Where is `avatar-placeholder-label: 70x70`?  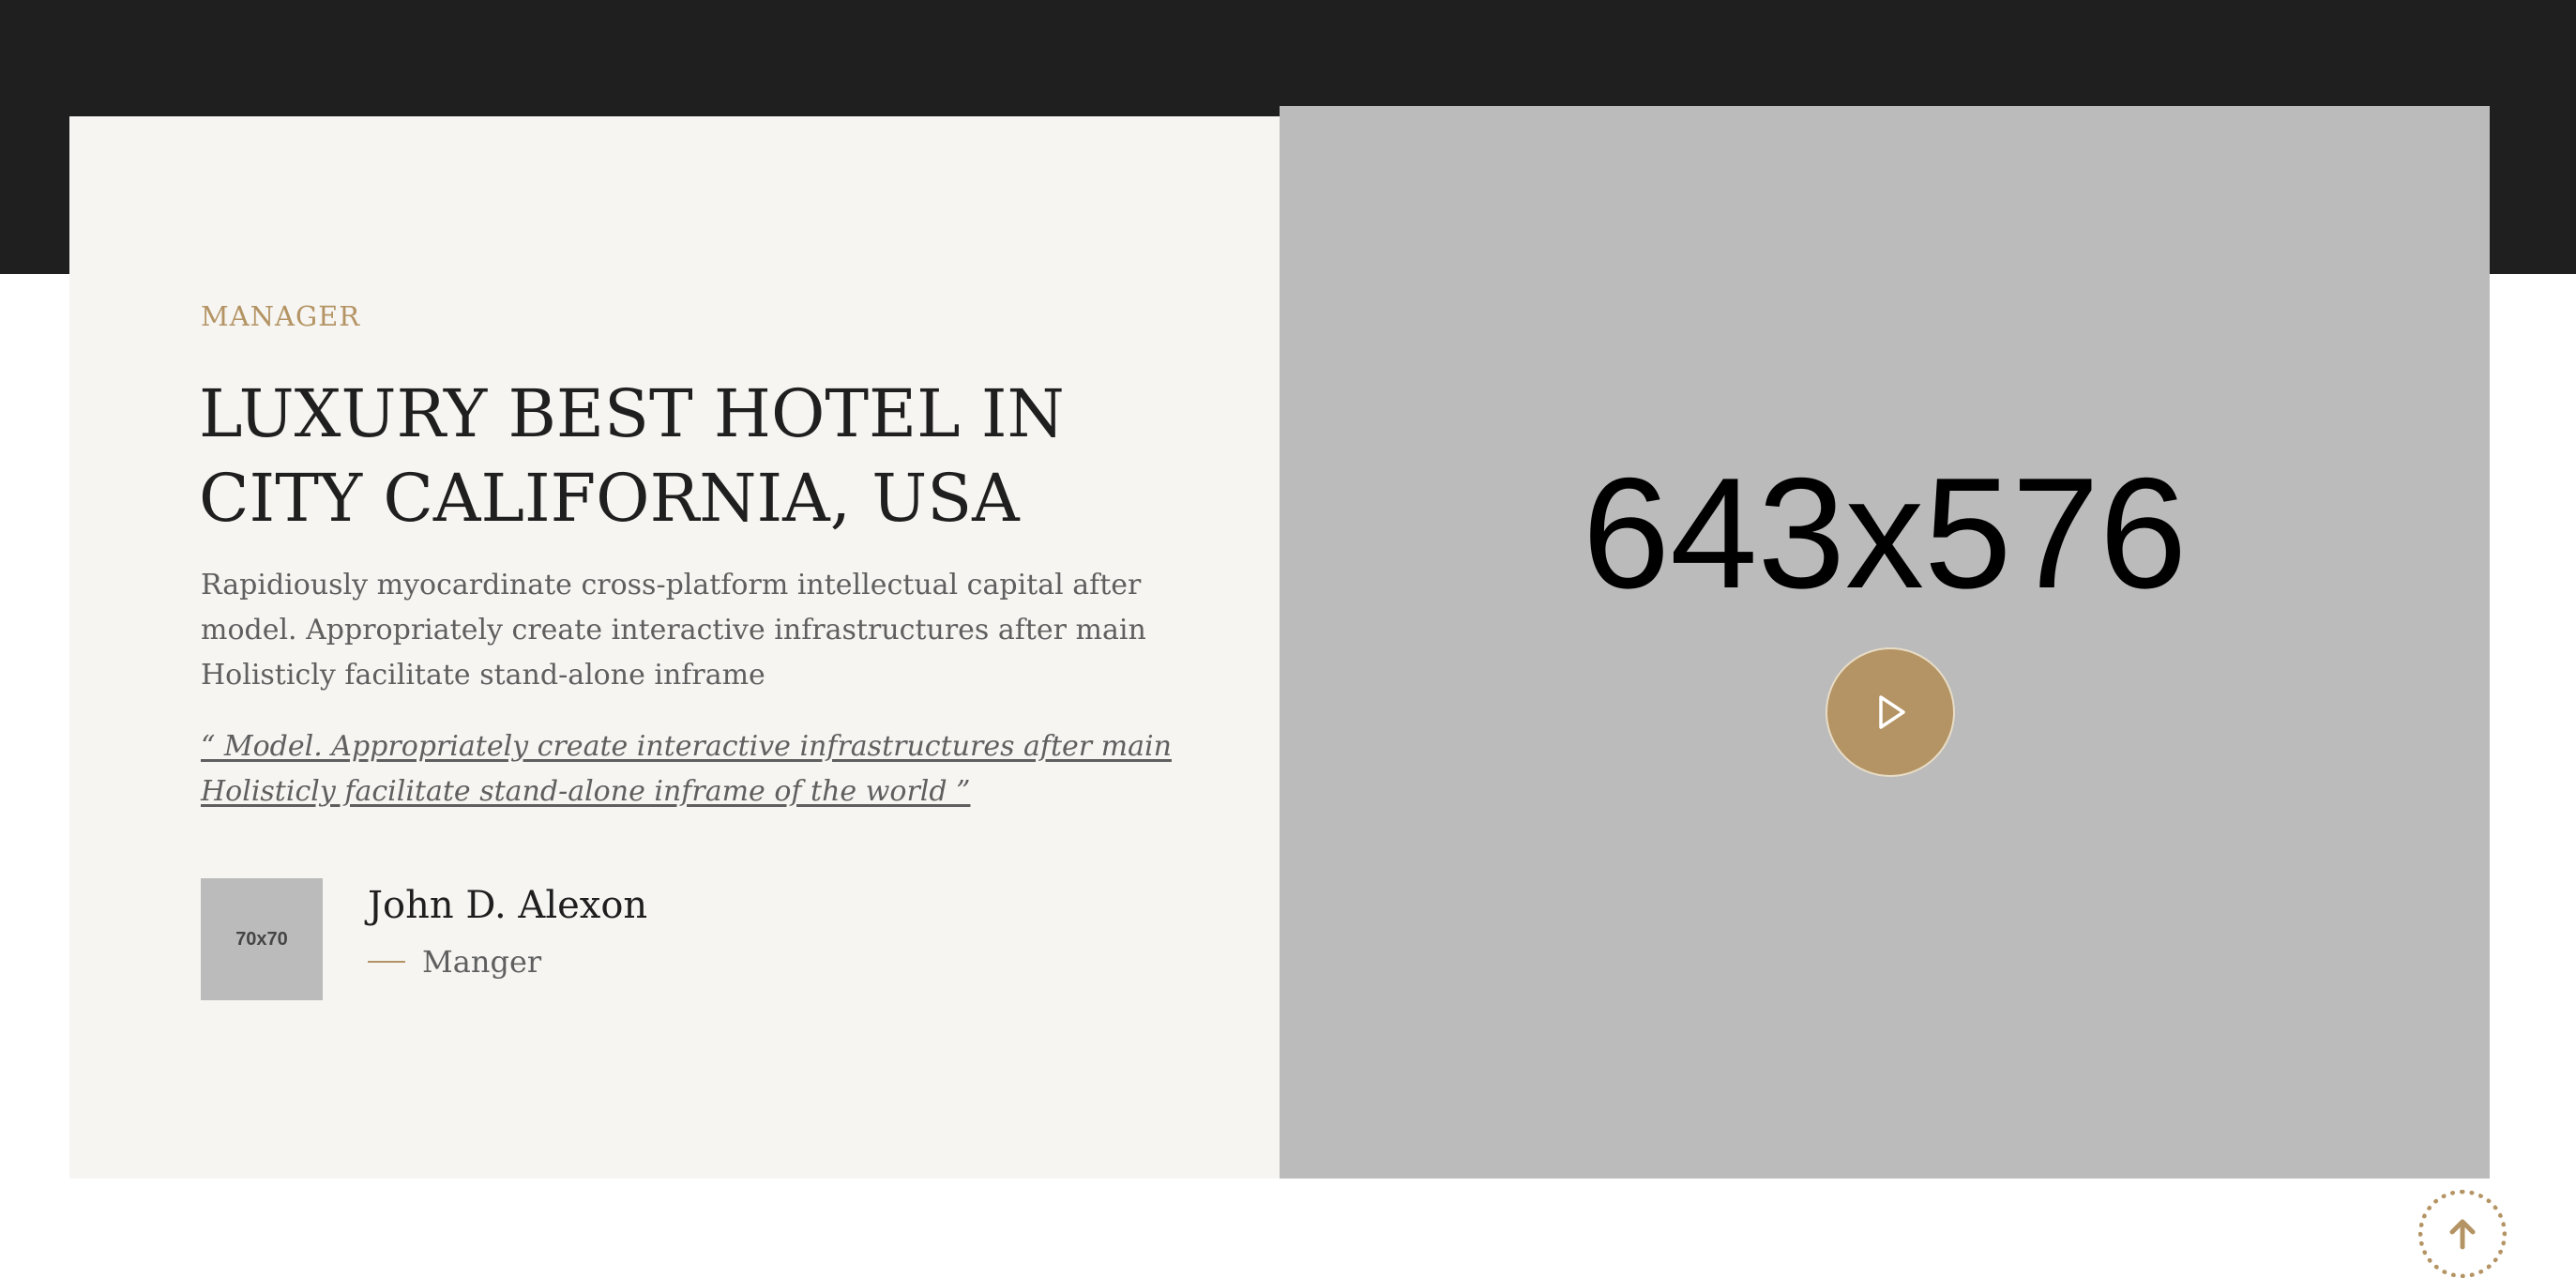
avatar-placeholder-label: 70x70 is located at coordinates (261, 939).